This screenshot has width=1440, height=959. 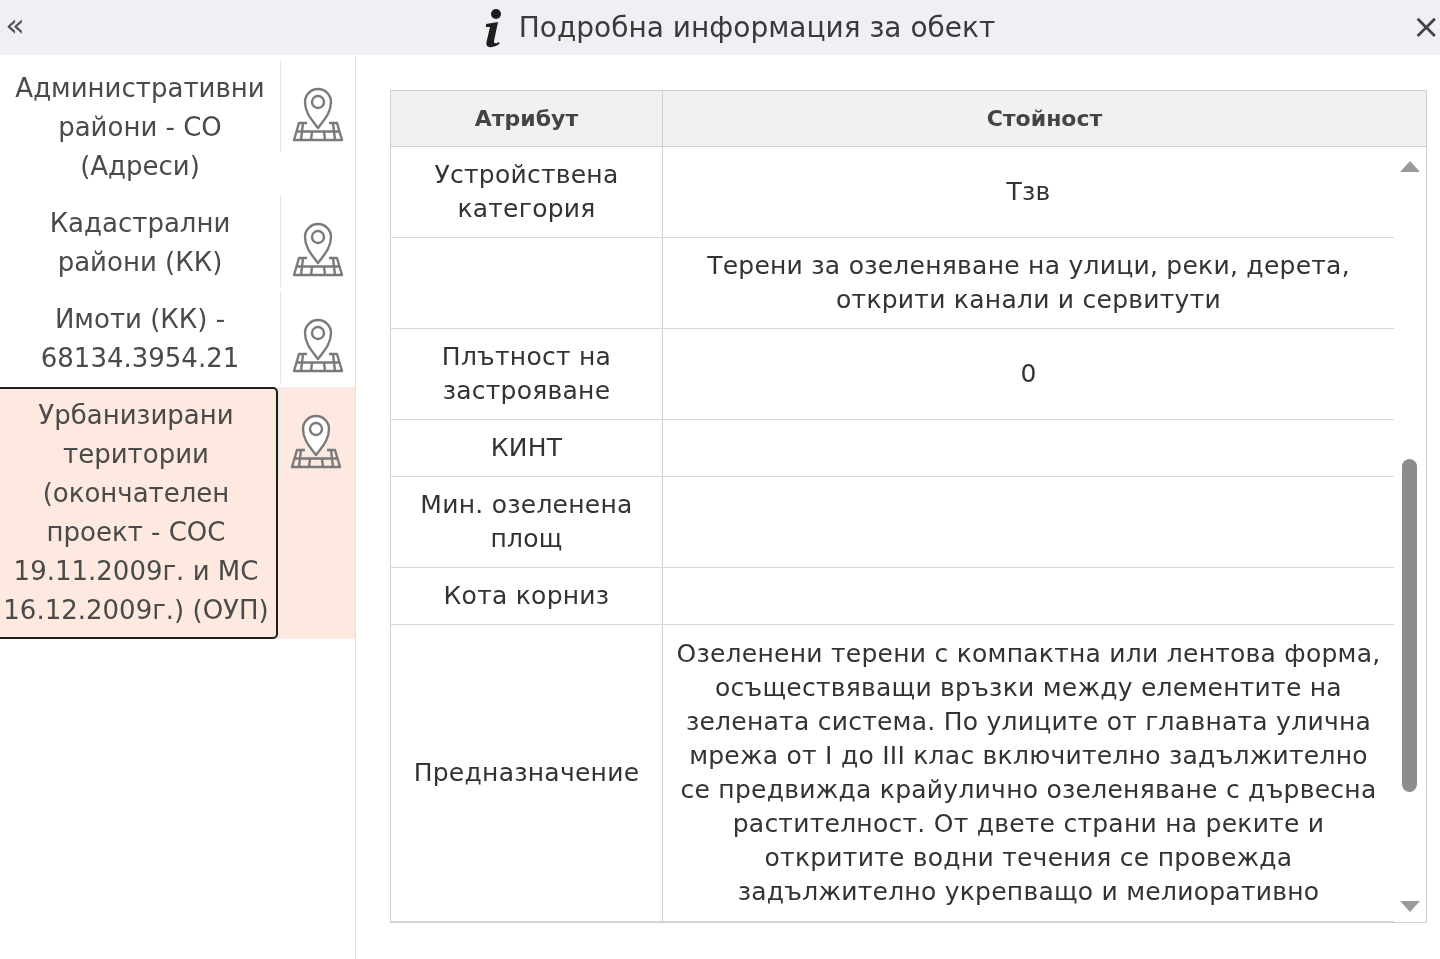 I want to click on attribute-cell: КИНТ, so click(x=527, y=448).